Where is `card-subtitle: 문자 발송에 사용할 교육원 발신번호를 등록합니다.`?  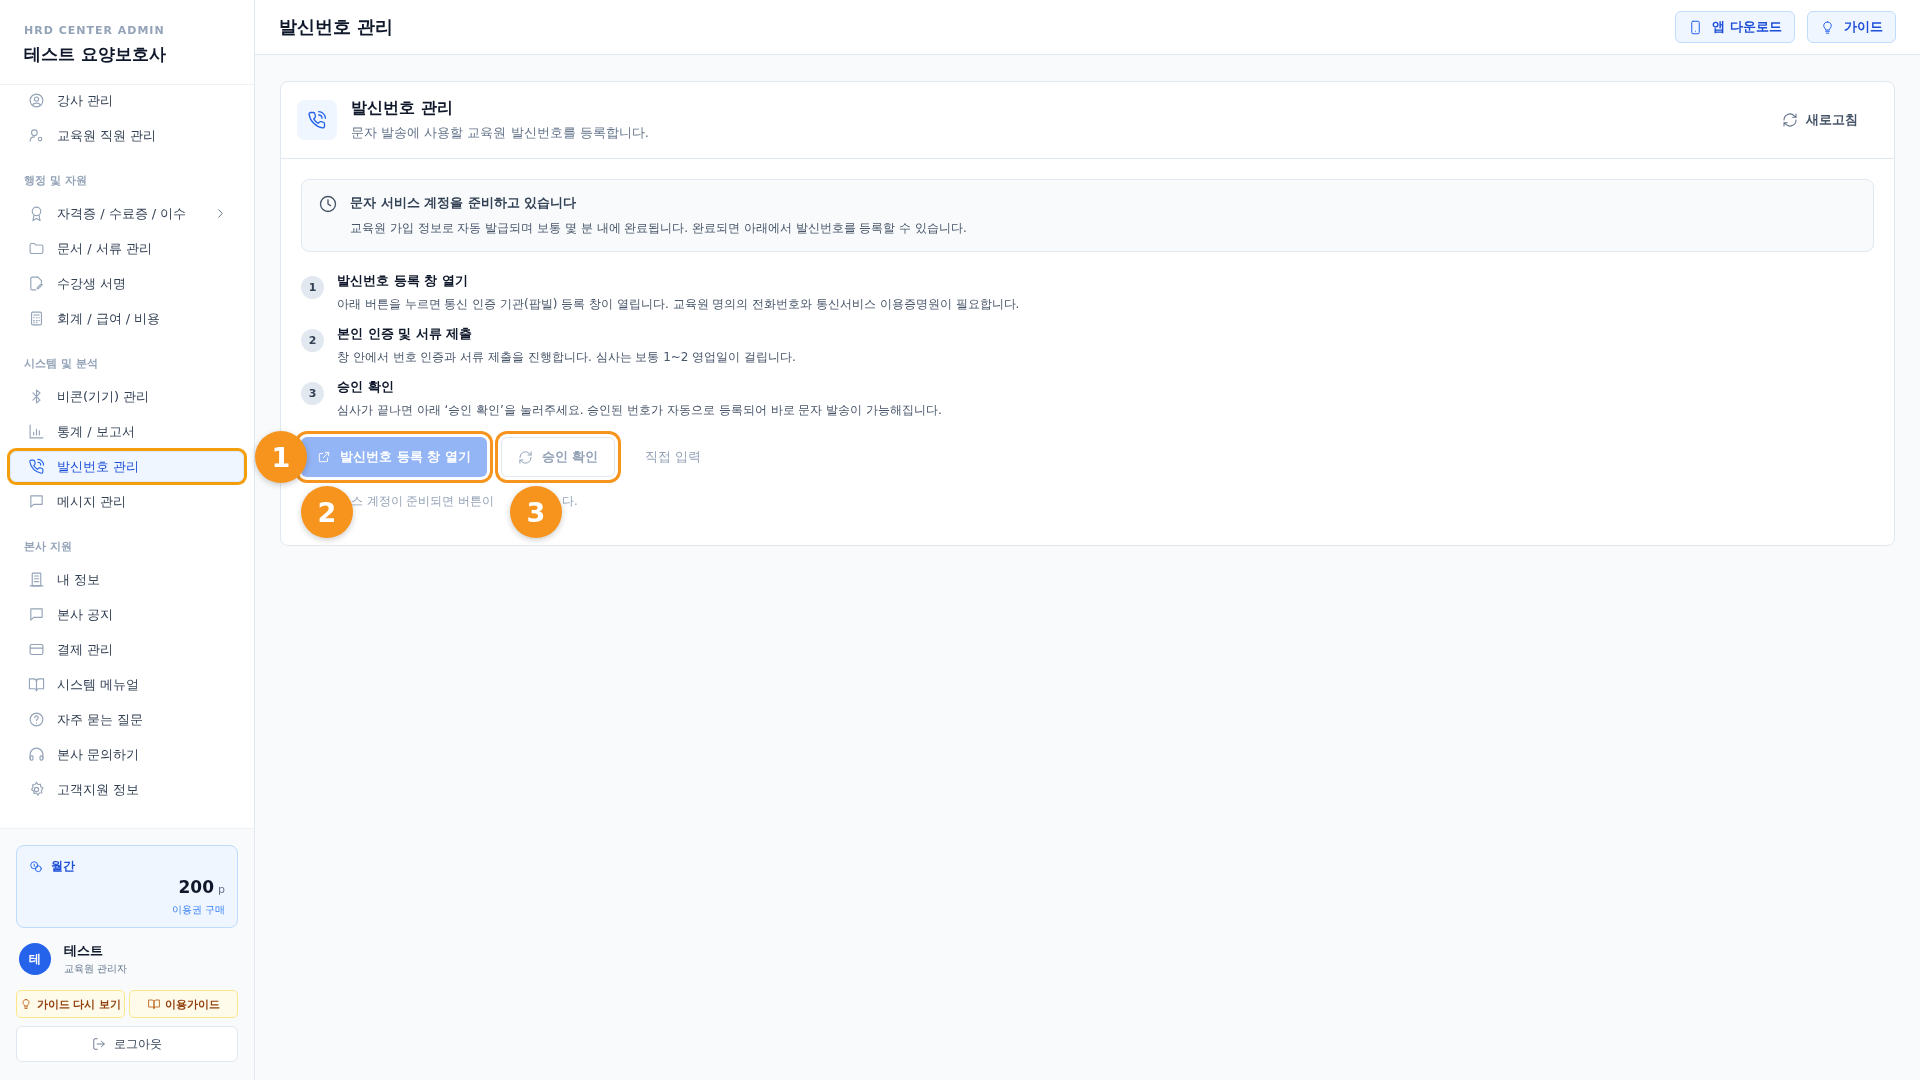
card-subtitle: 문자 발송에 사용할 교육원 발신번호를 등록합니다. is located at coordinates (500, 133).